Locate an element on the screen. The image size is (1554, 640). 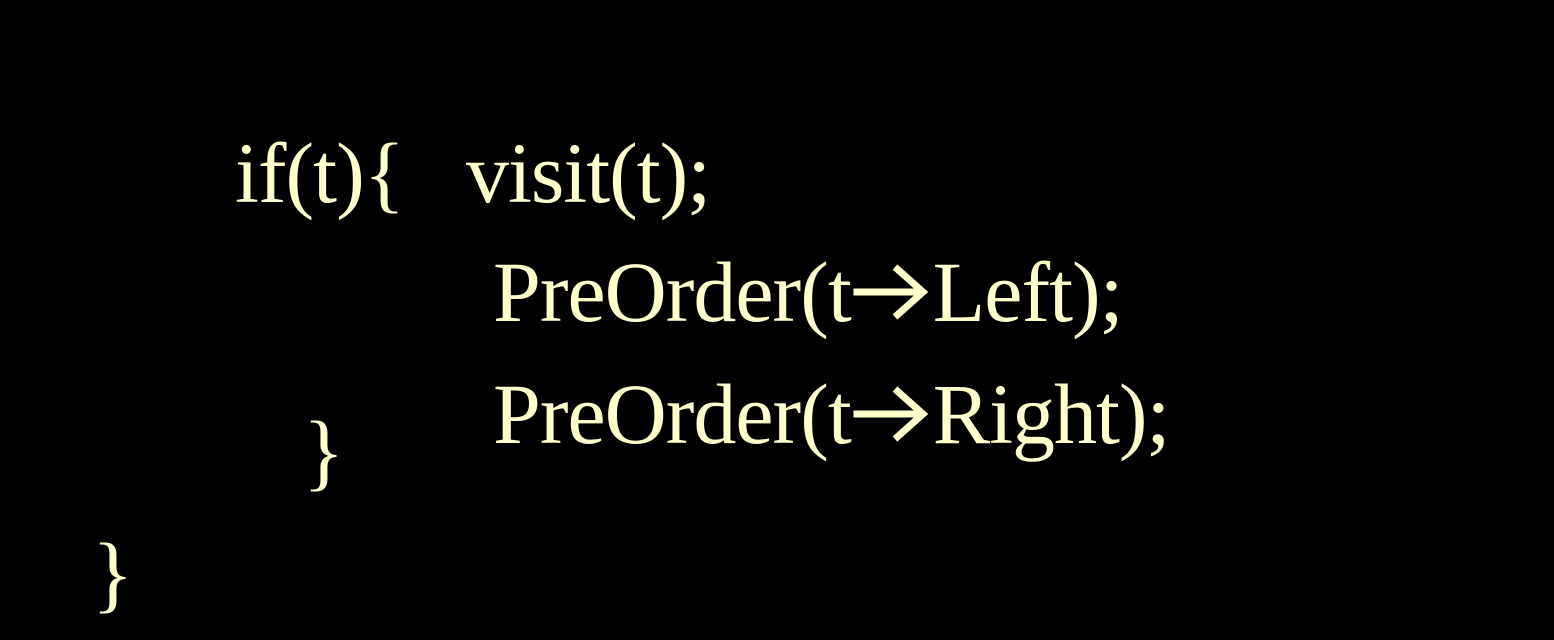
if-keyword: if(t){ is located at coordinates (320, 173).